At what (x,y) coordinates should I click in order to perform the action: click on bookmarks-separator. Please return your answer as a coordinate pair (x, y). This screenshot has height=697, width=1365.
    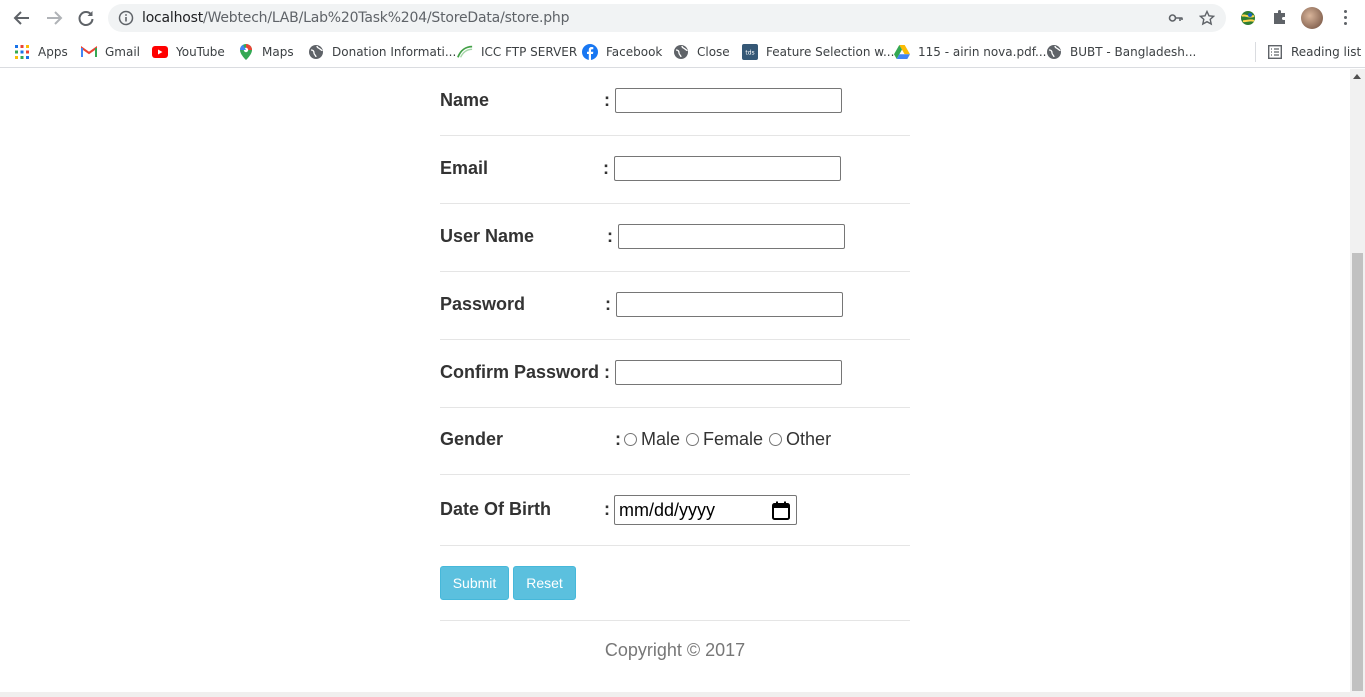
    Looking at the image, I should click on (1255, 52).